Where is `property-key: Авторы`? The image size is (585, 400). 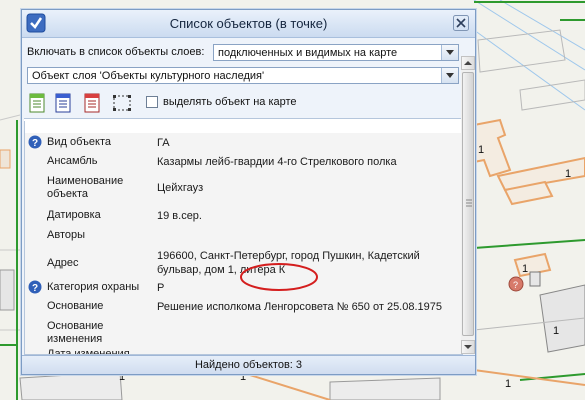 property-key: Авторы is located at coordinates (66, 235).